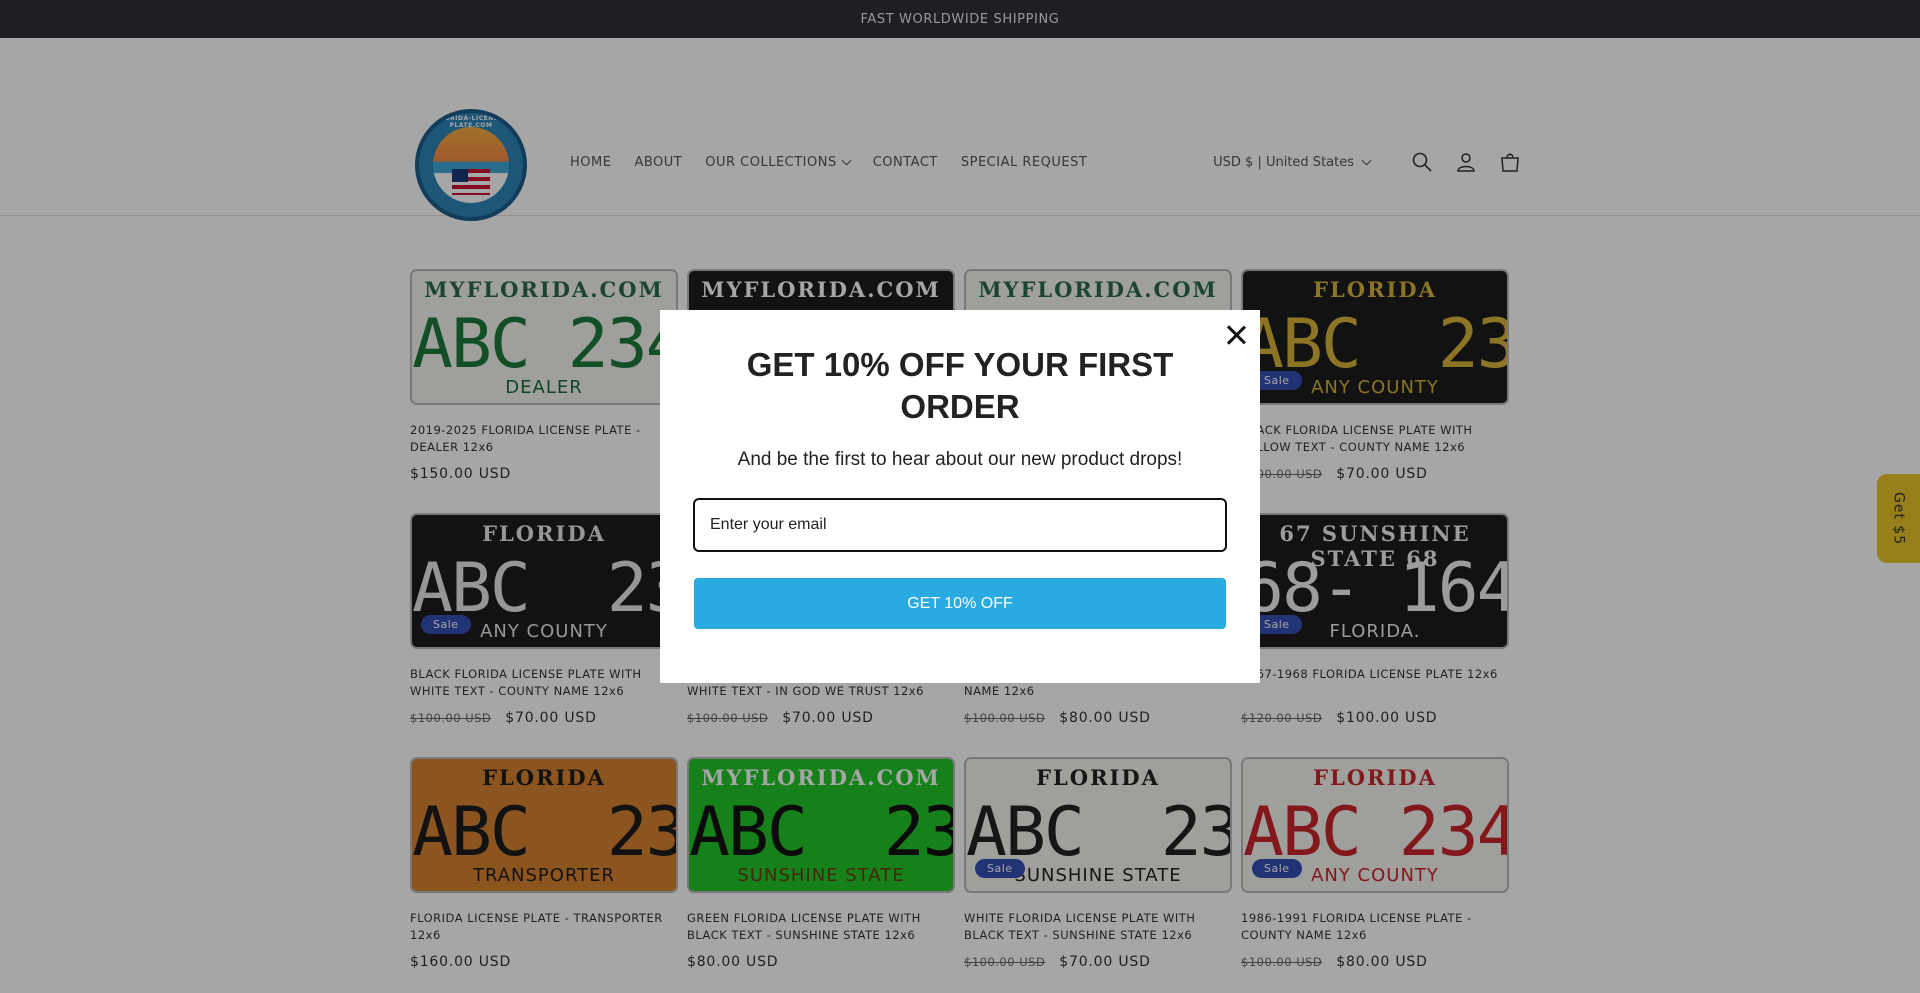  I want to click on popup-title: GET 10% OFF YOUR FIRST ORDER, so click(960, 385).